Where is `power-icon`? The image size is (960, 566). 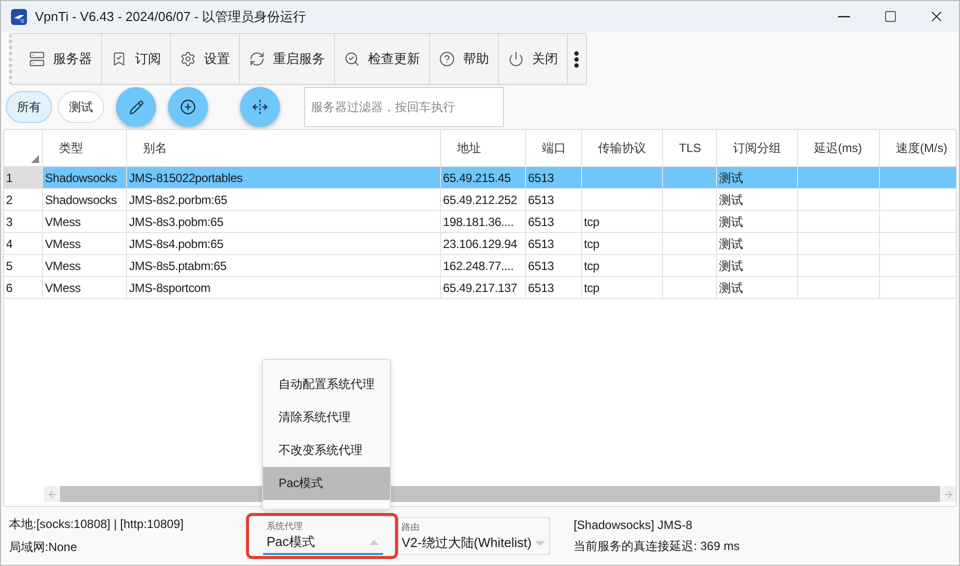
power-icon is located at coordinates (516, 59).